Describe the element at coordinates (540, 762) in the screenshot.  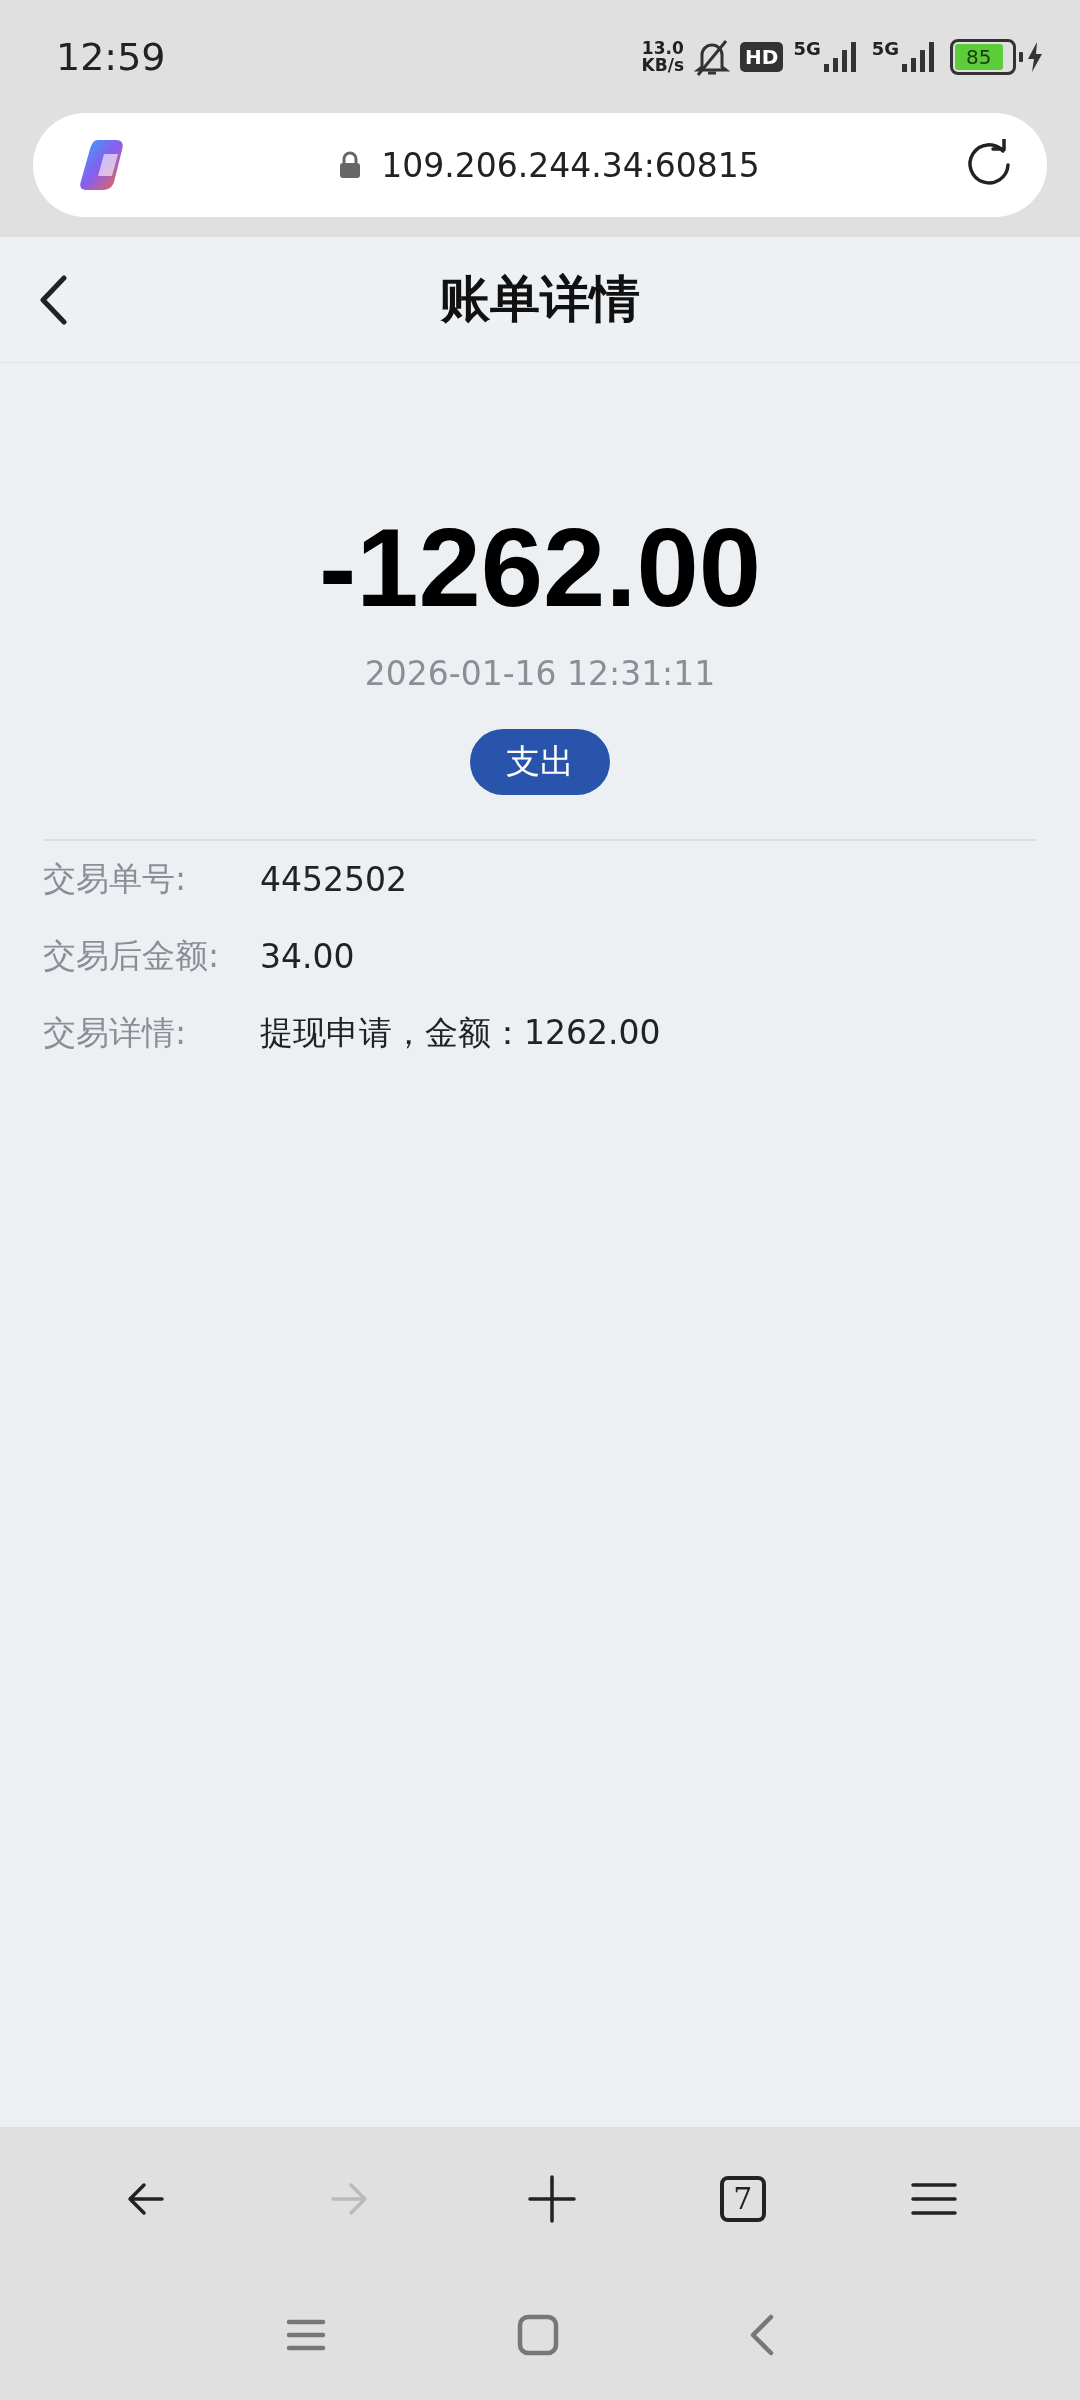
I see `type-tag: 支出` at that location.